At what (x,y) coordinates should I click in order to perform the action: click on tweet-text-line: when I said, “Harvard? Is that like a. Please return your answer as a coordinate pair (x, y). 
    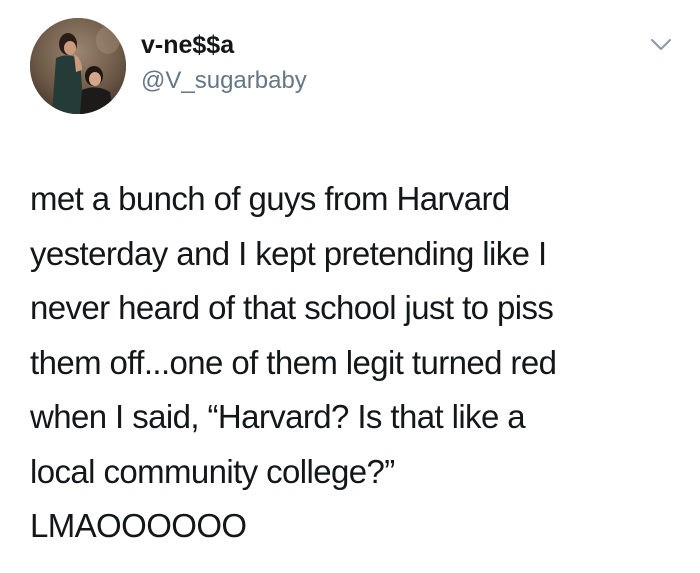
    Looking at the image, I should click on (278, 416).